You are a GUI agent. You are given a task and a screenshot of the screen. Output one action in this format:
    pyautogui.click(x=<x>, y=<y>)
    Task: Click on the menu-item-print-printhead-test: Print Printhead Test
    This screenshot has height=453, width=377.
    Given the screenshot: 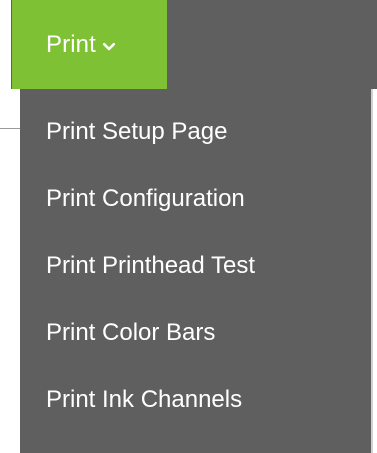 What is the action you would take?
    pyautogui.click(x=195, y=266)
    